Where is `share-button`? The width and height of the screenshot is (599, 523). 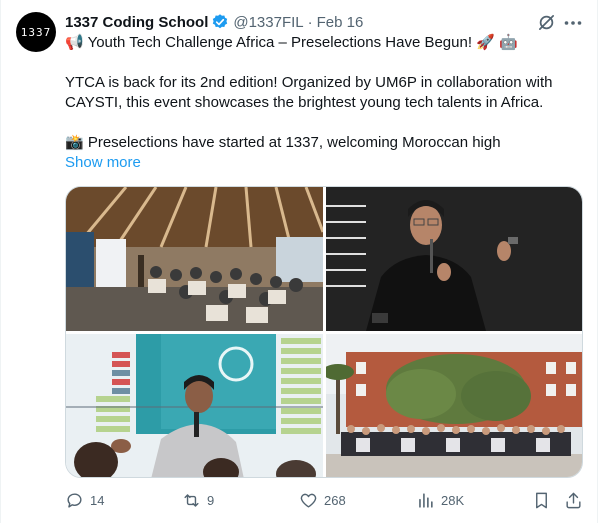 share-button is located at coordinates (573, 500).